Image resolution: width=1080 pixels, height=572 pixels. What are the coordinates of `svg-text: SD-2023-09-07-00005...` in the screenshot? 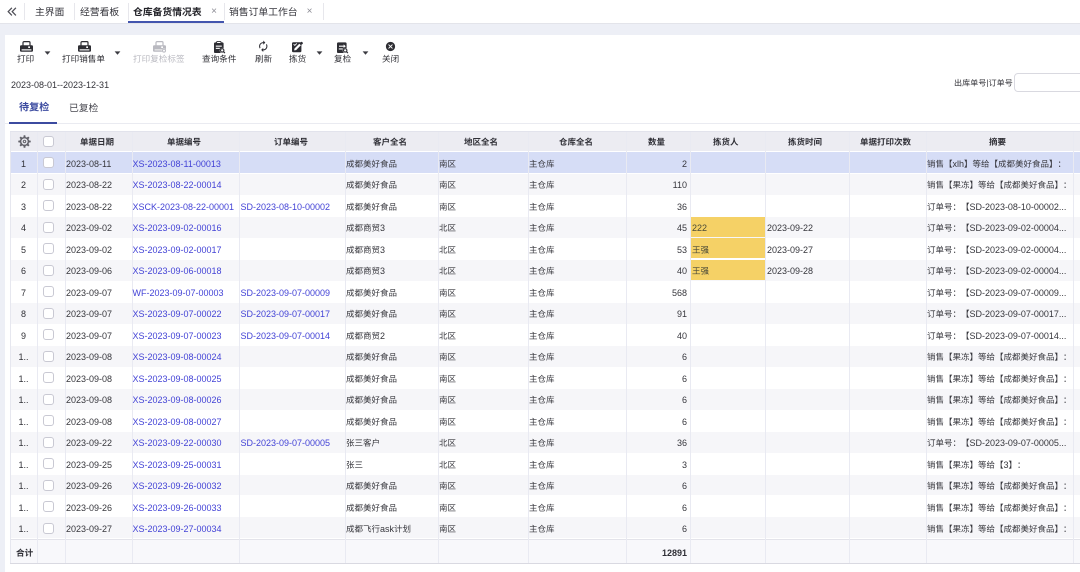 It's located at (1017, 443).